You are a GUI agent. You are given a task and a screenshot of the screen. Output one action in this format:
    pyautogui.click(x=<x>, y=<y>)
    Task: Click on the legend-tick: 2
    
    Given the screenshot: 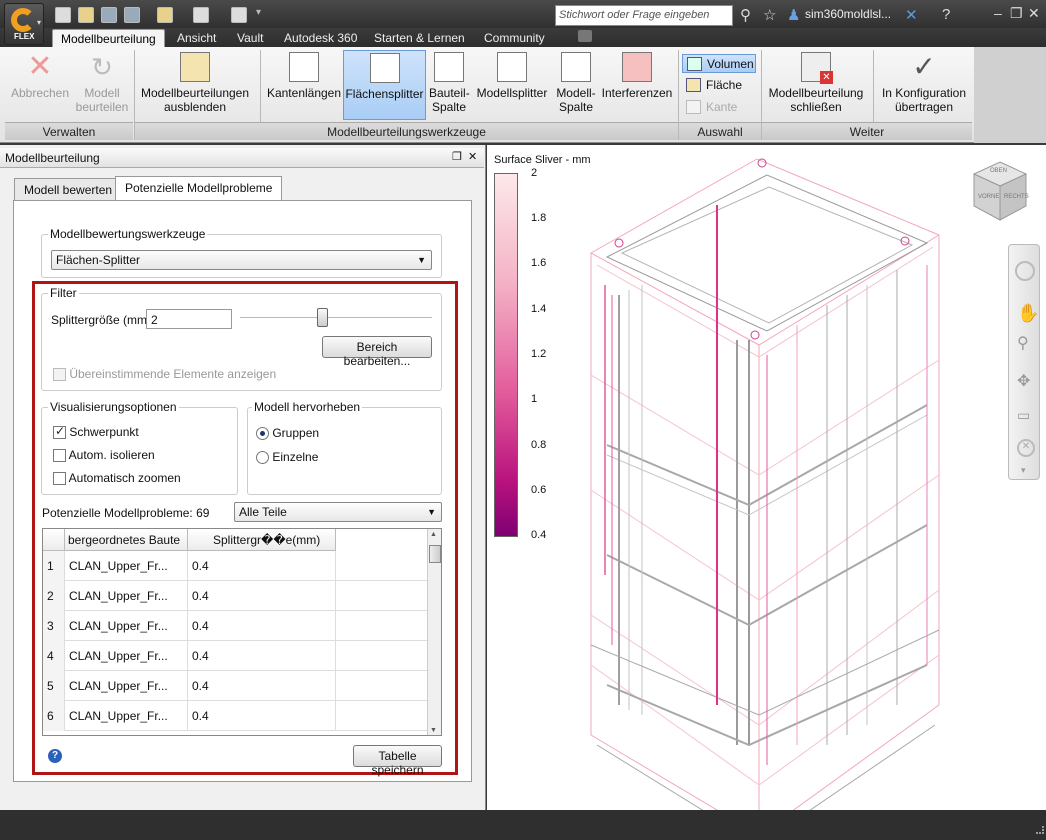 What is the action you would take?
    pyautogui.click(x=534, y=173)
    